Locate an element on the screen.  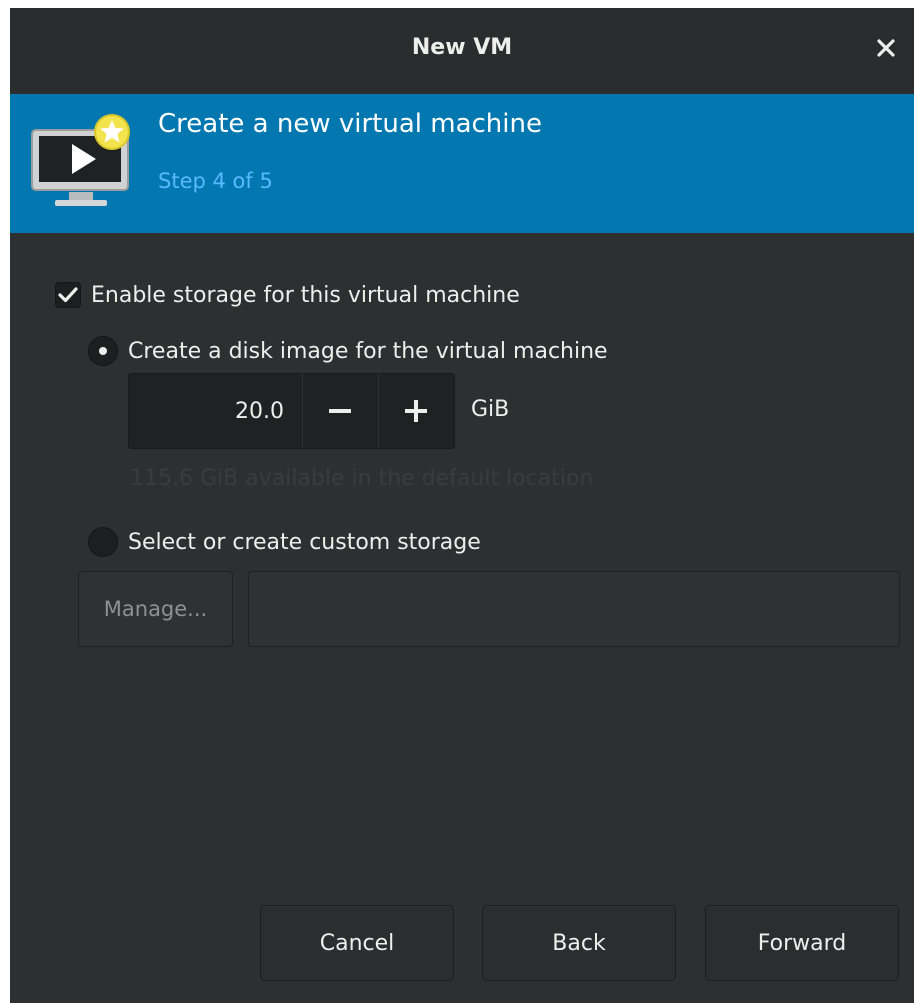
step-indicator: Step 4 of 5 is located at coordinates (215, 181).